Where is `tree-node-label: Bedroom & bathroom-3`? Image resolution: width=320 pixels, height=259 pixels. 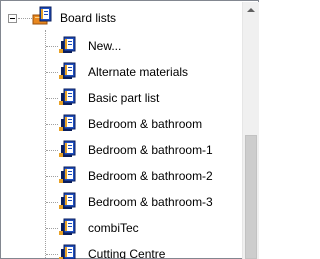
tree-node-label: Bedroom & bathroom-3 is located at coordinates (150, 202).